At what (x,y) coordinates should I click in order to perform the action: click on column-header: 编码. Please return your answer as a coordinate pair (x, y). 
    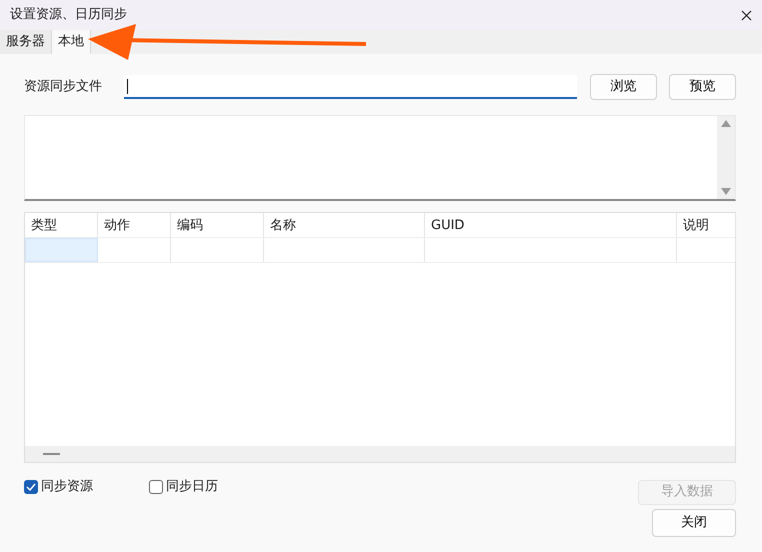
    Looking at the image, I should click on (217, 225).